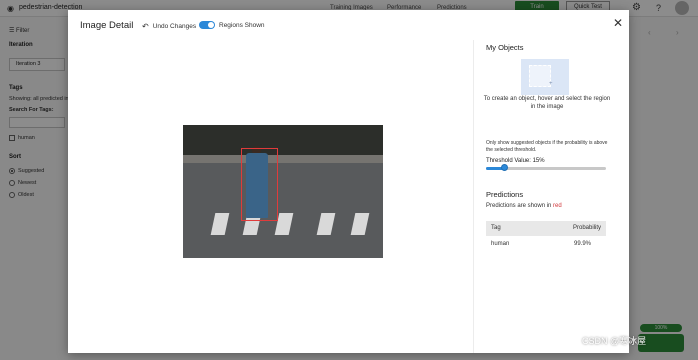 The height and width of the screenshot is (360, 698). I want to click on prediction-bounding-box, so click(259, 184).